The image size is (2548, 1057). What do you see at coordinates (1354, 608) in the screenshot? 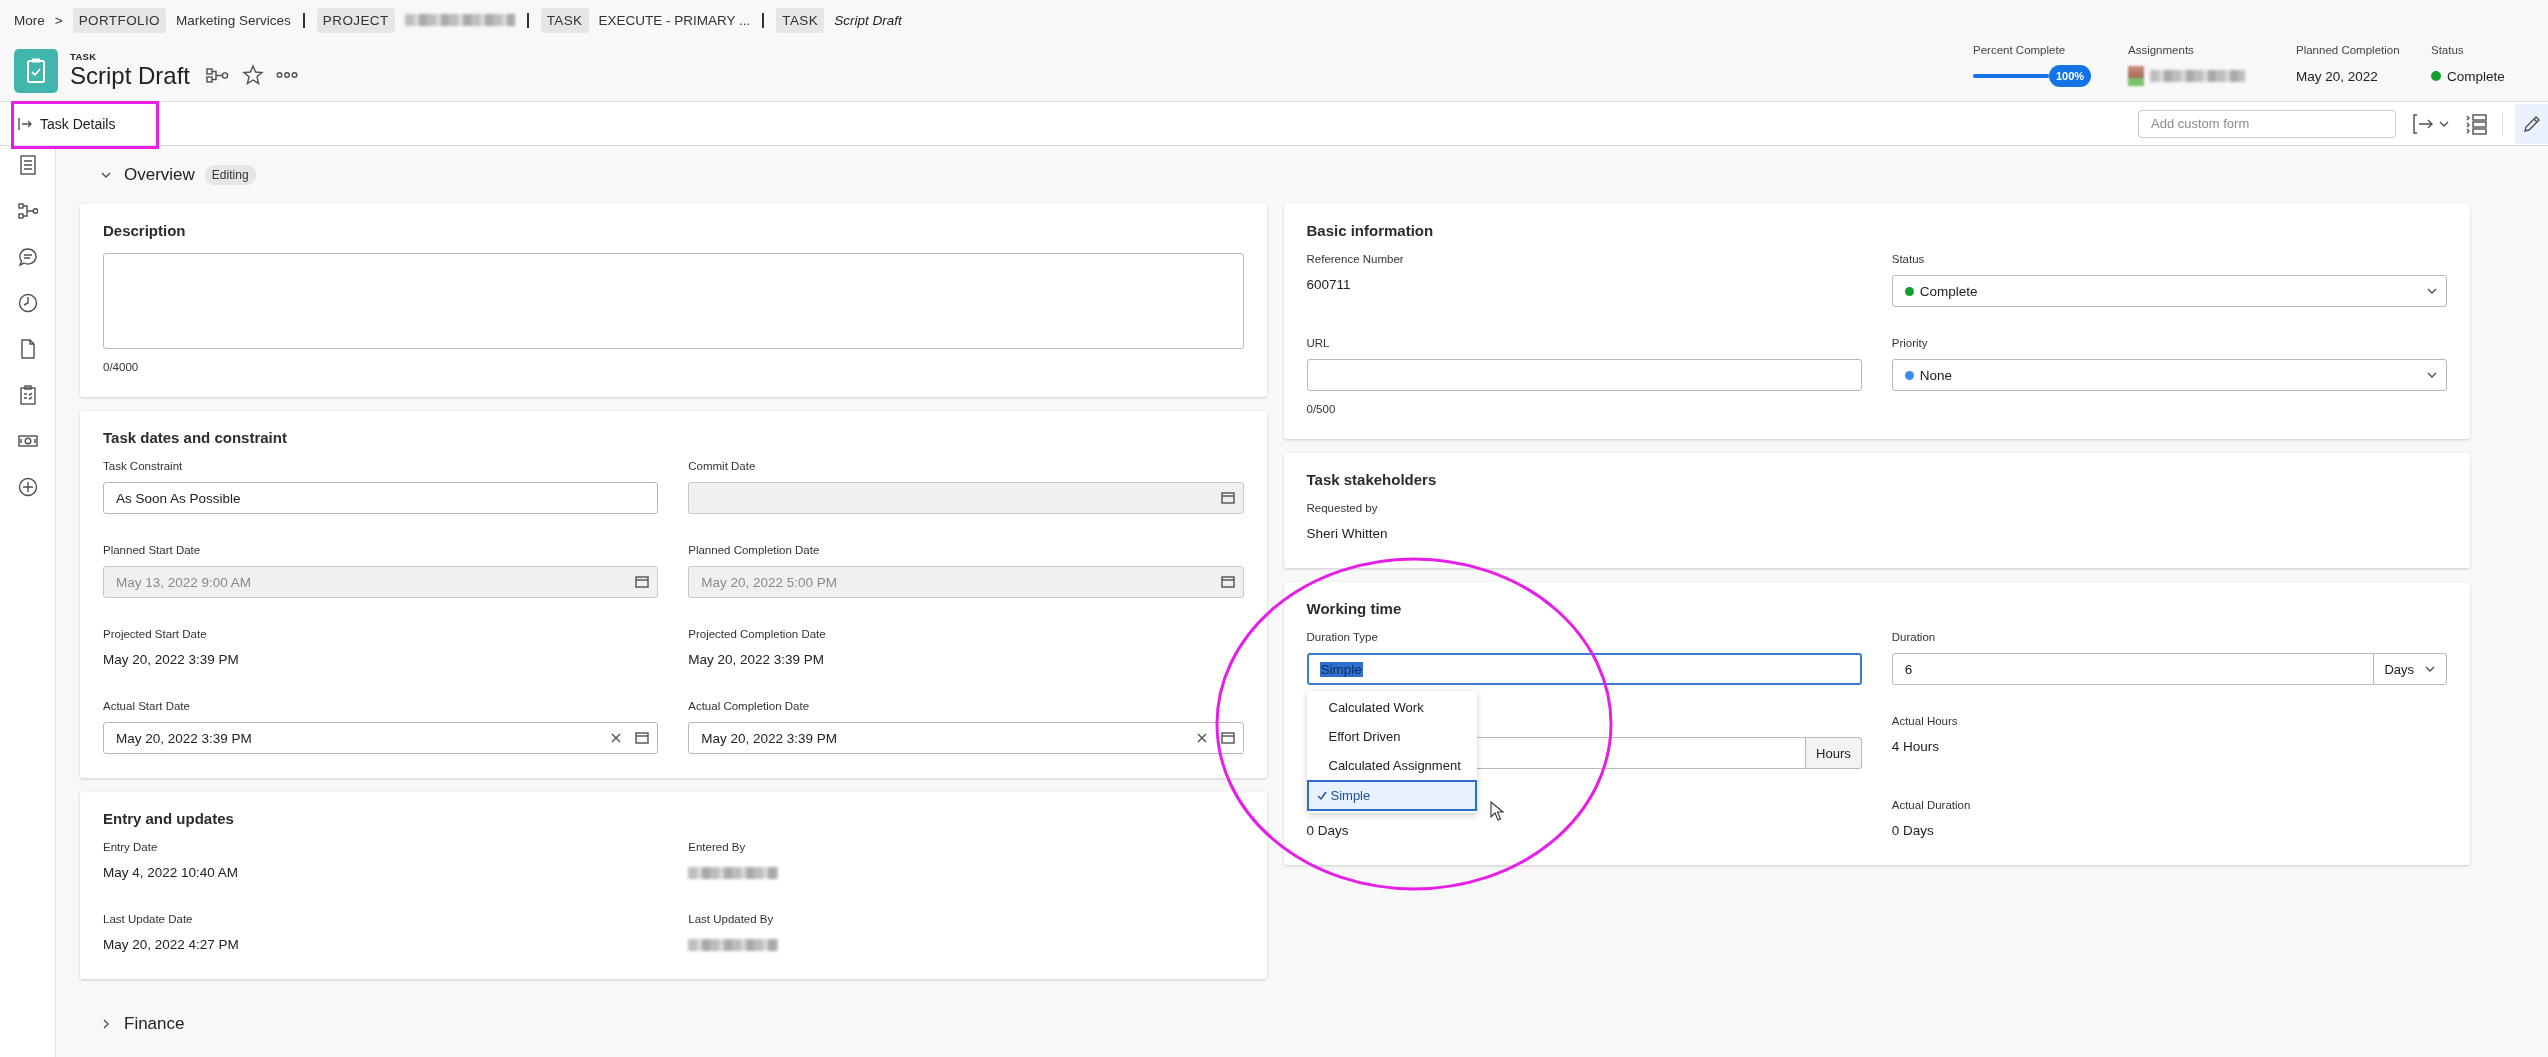
I see `card-title: Working time` at bounding box center [1354, 608].